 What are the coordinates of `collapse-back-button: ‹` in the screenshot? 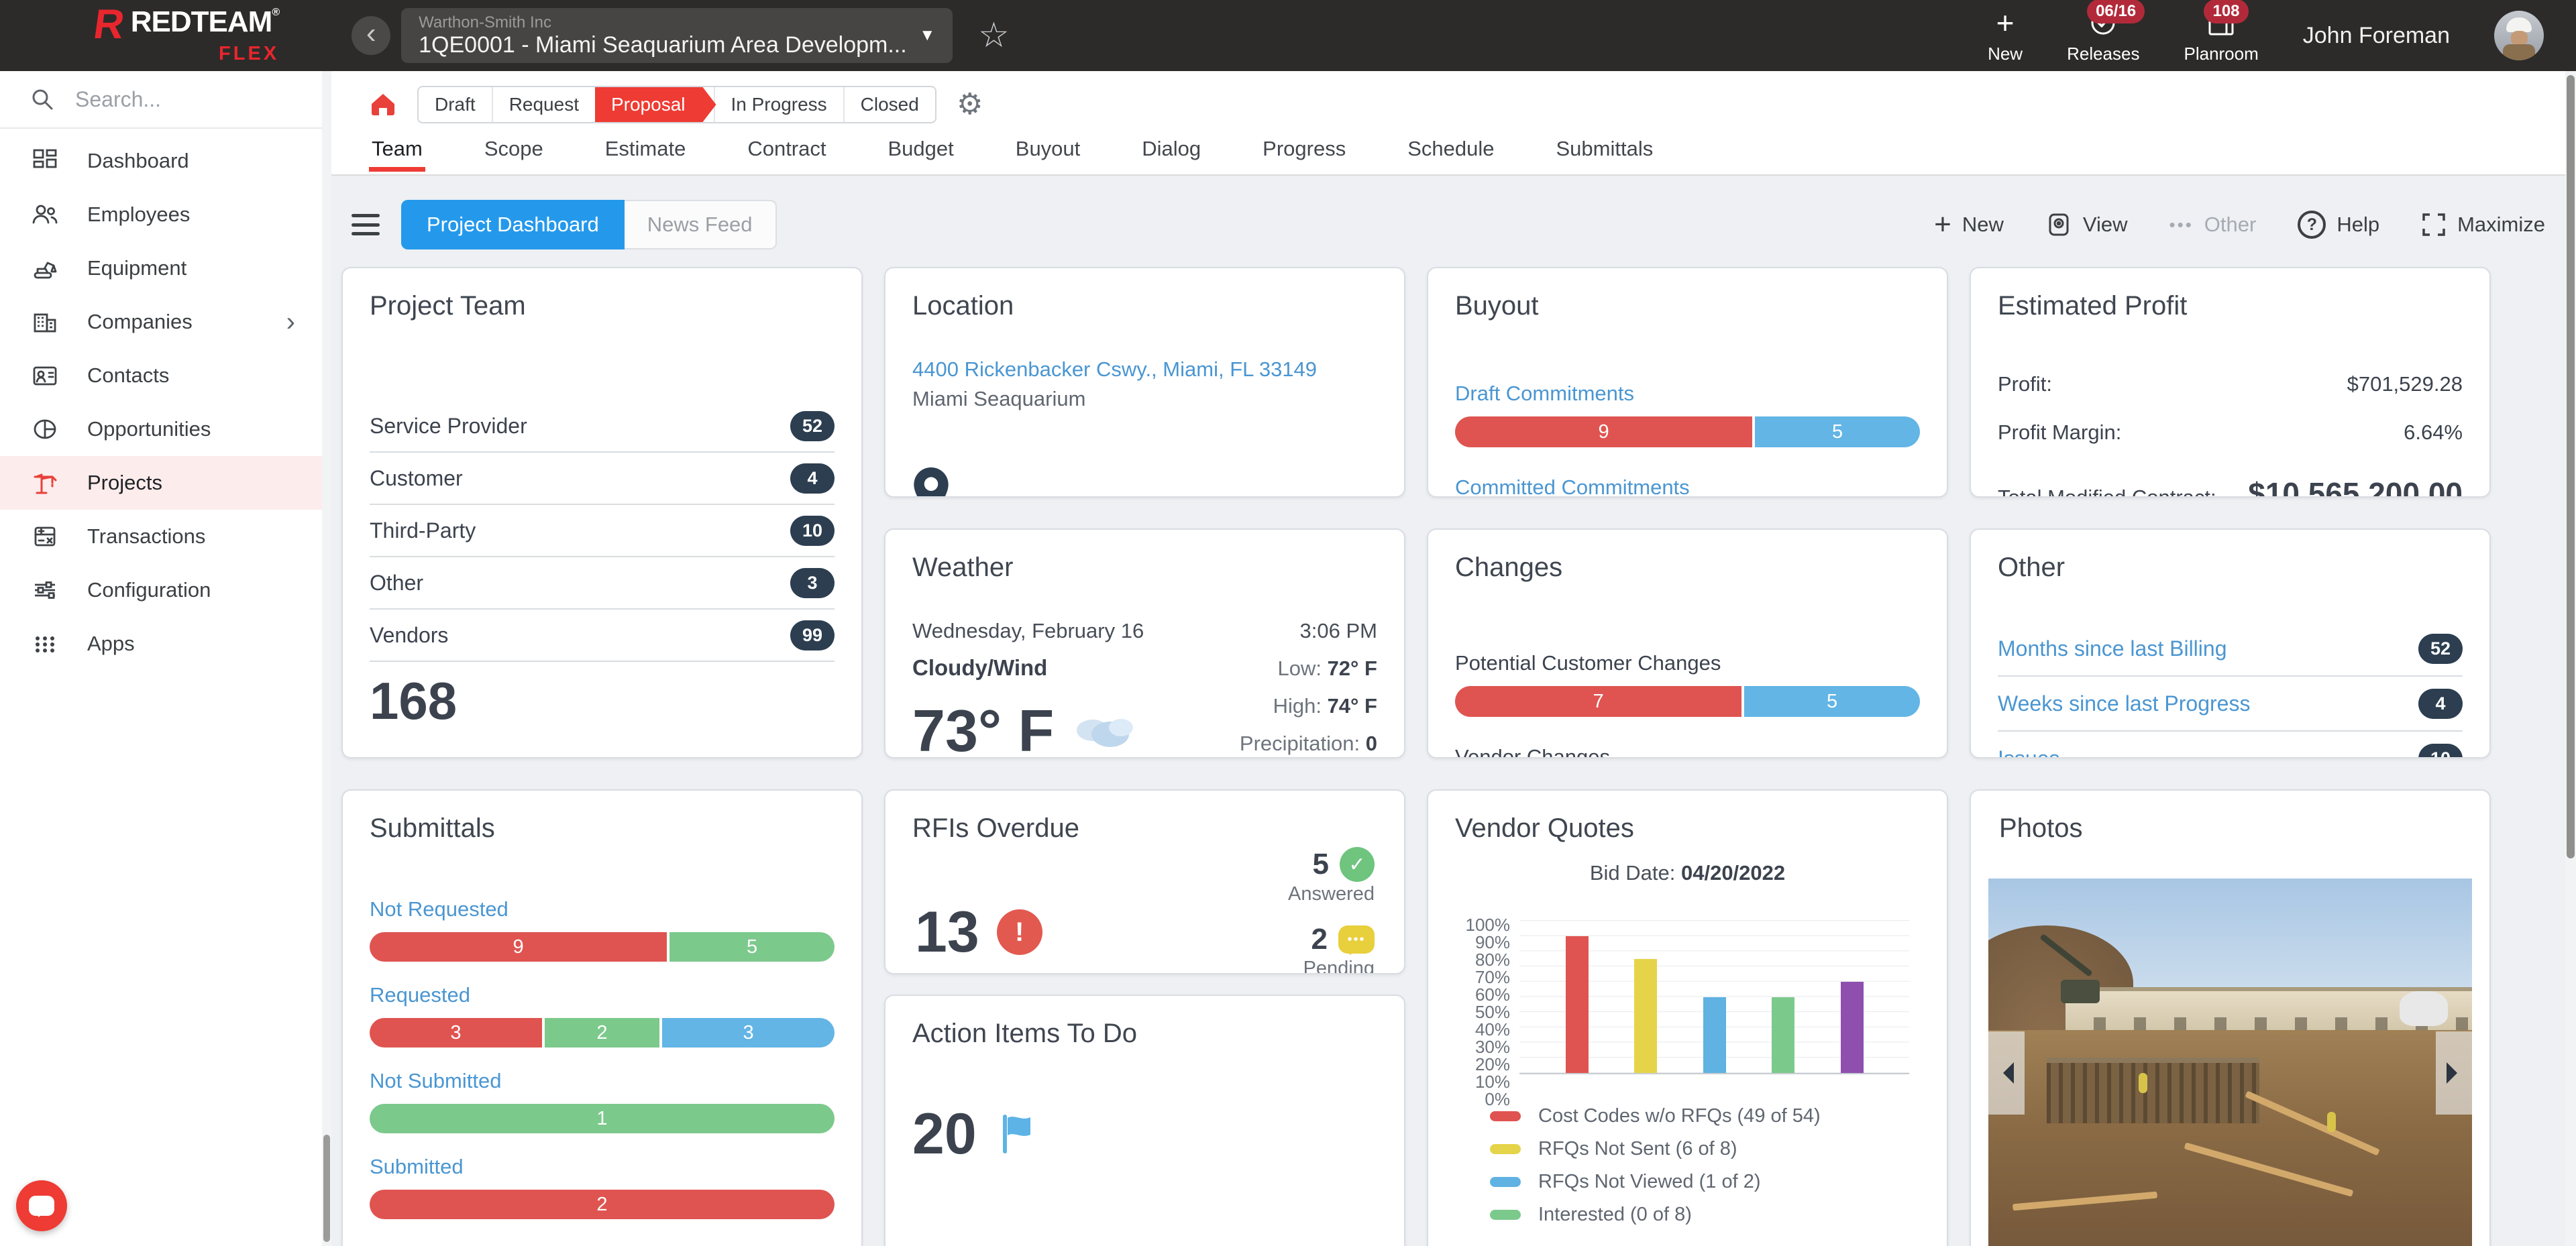 It's located at (371, 35).